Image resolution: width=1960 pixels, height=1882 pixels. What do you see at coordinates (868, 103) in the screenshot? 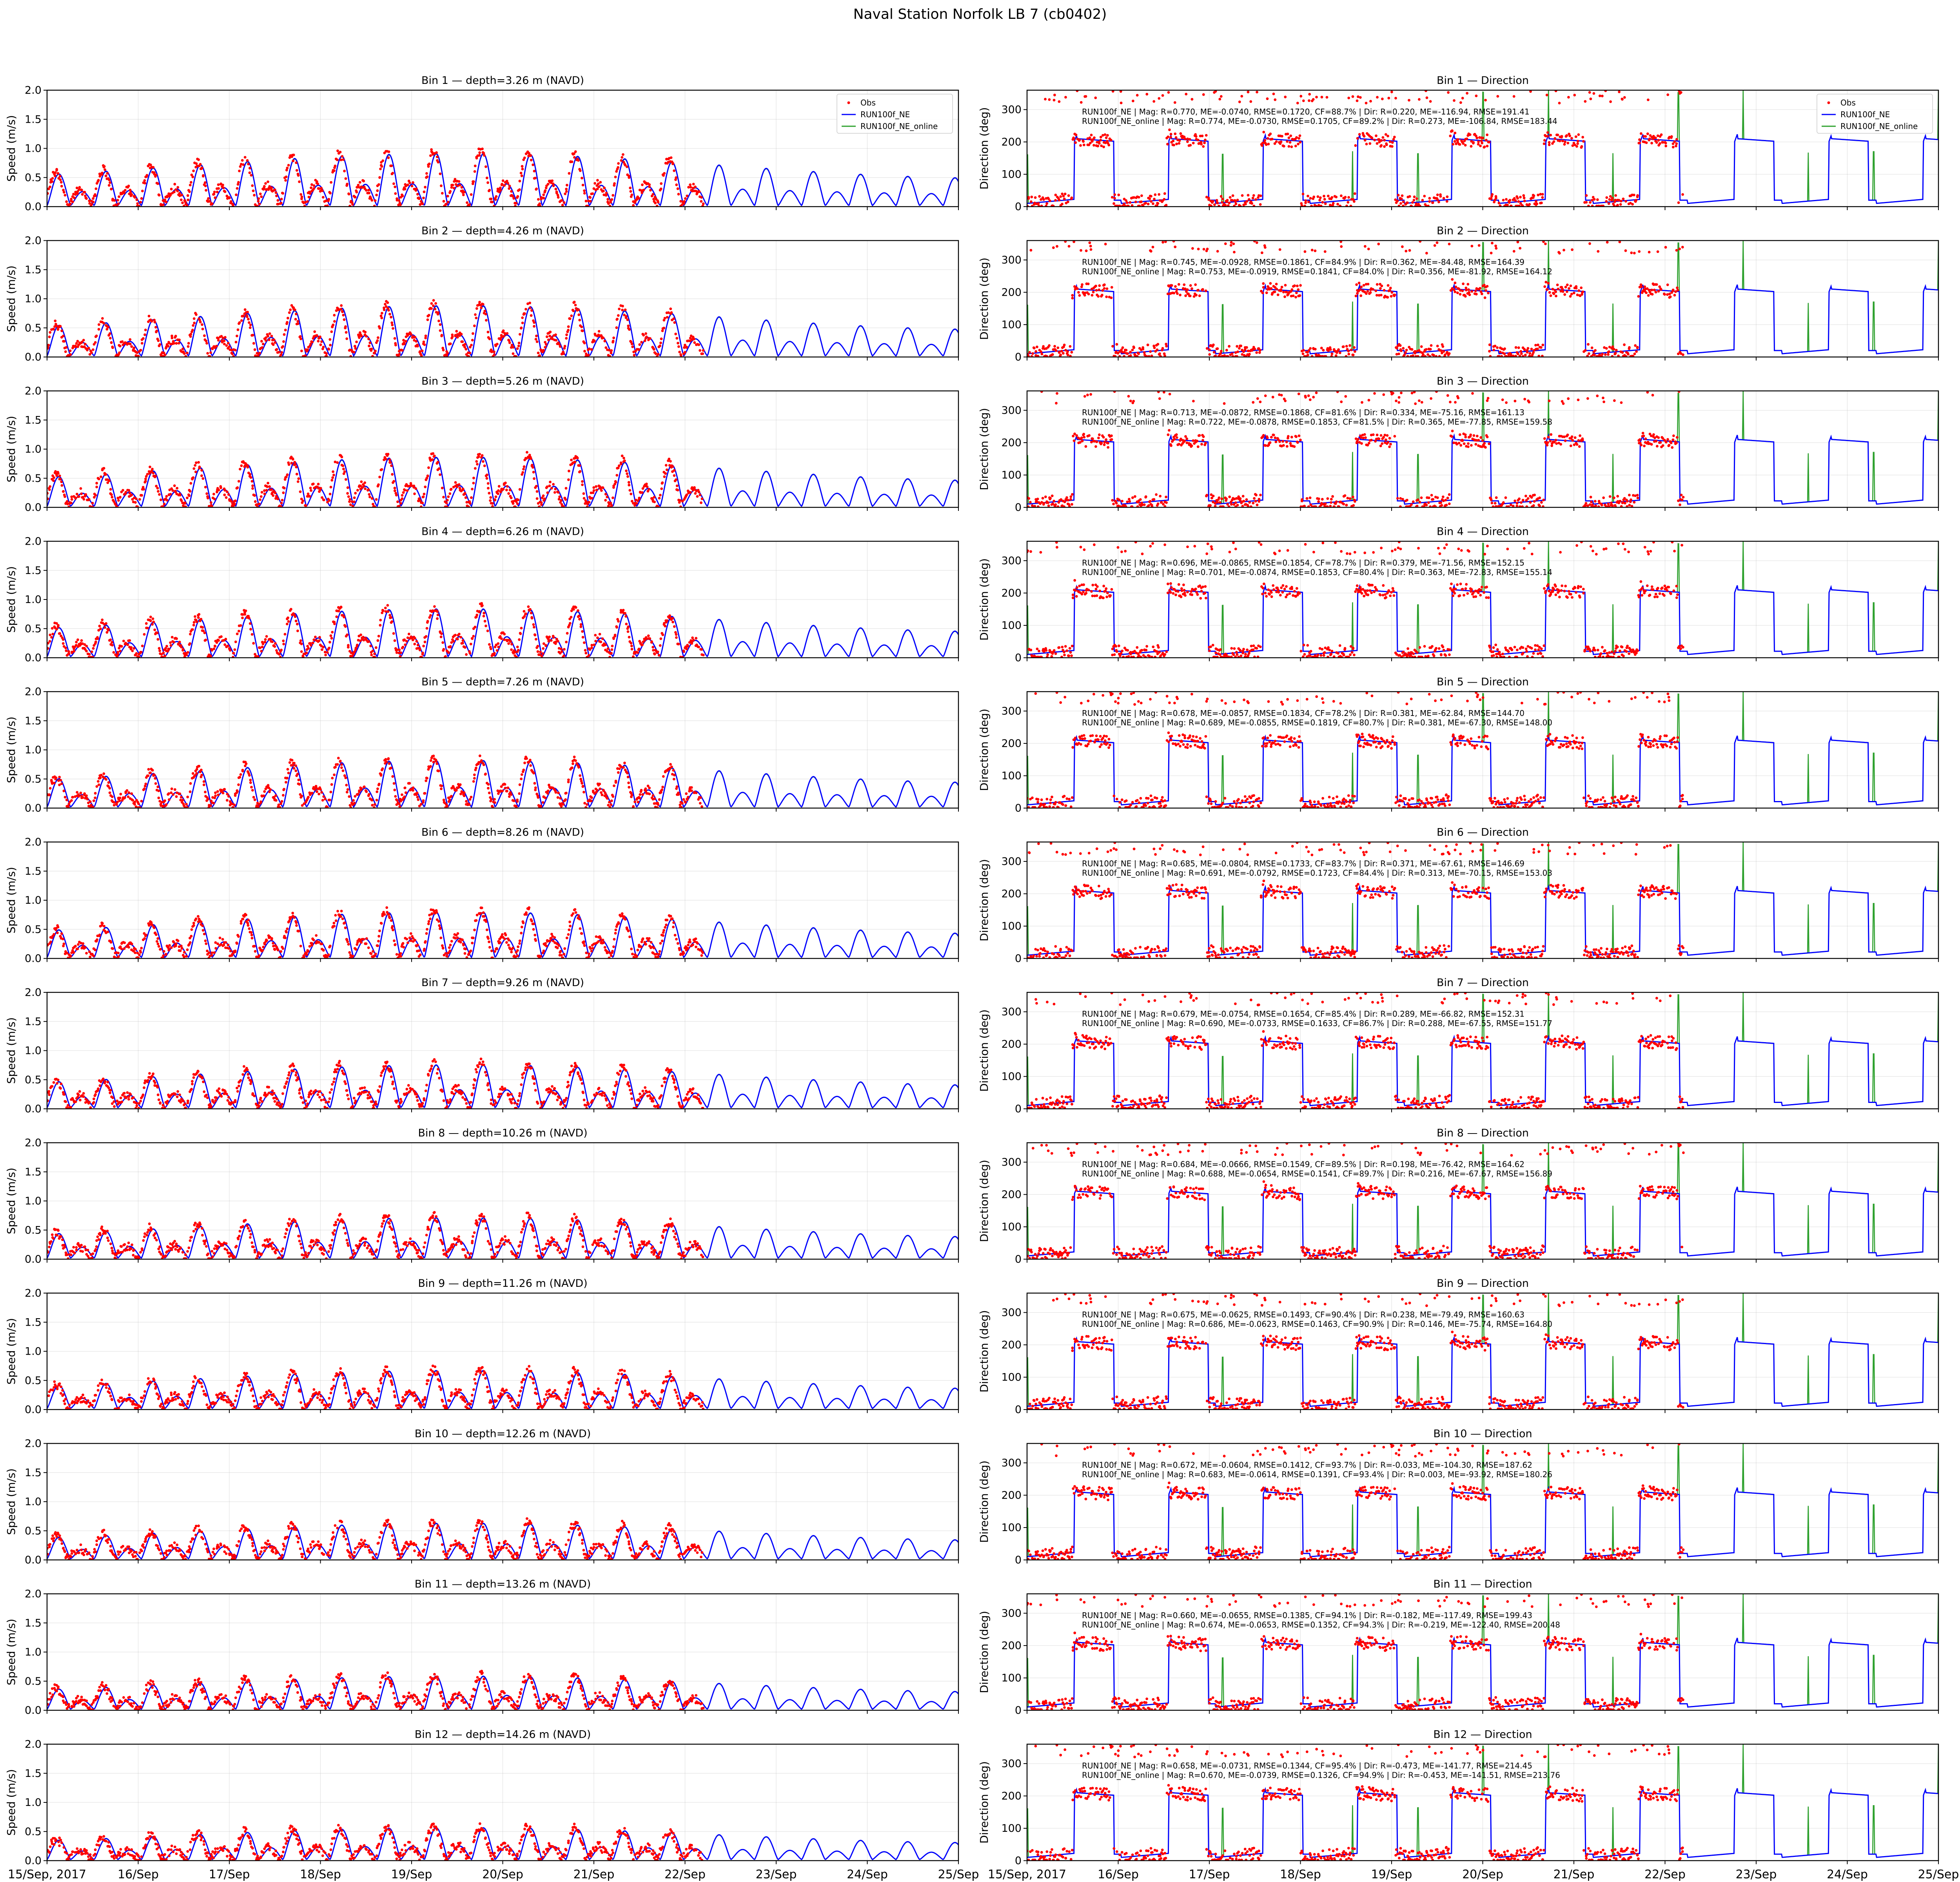
I see `legend-label-obs: Obs` at bounding box center [868, 103].